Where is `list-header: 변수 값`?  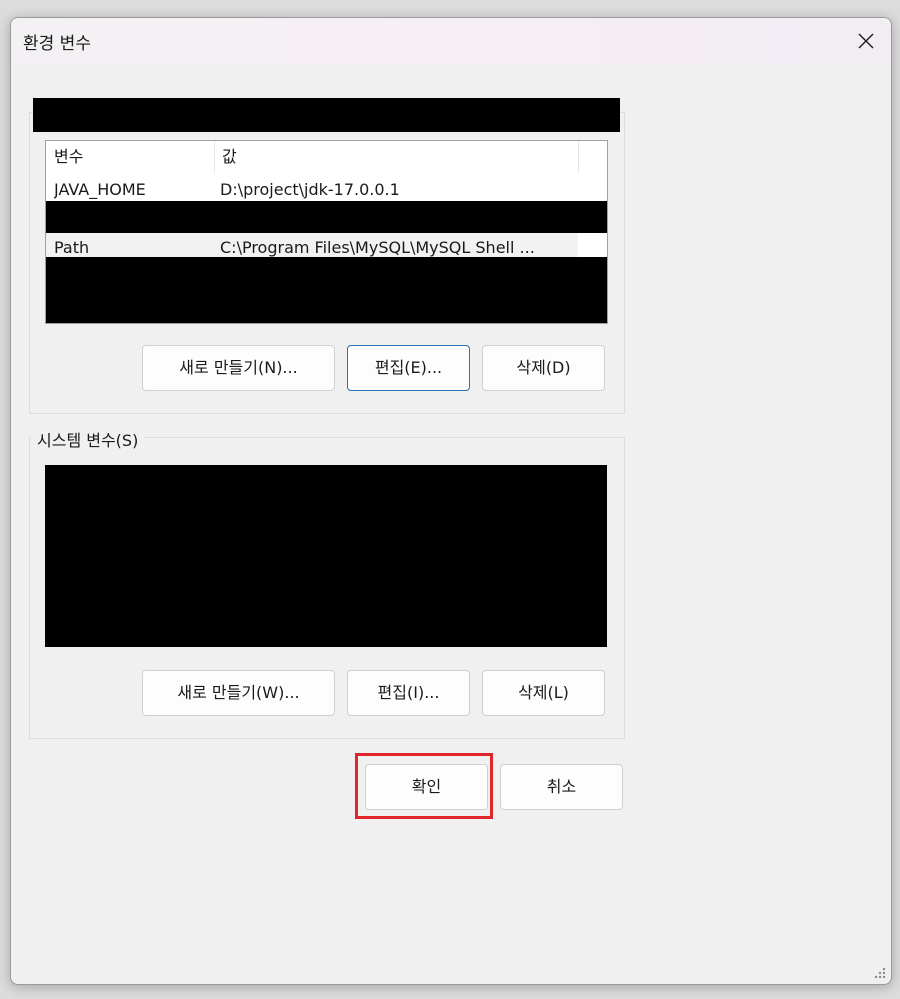
list-header: 변수 값 is located at coordinates (326, 157).